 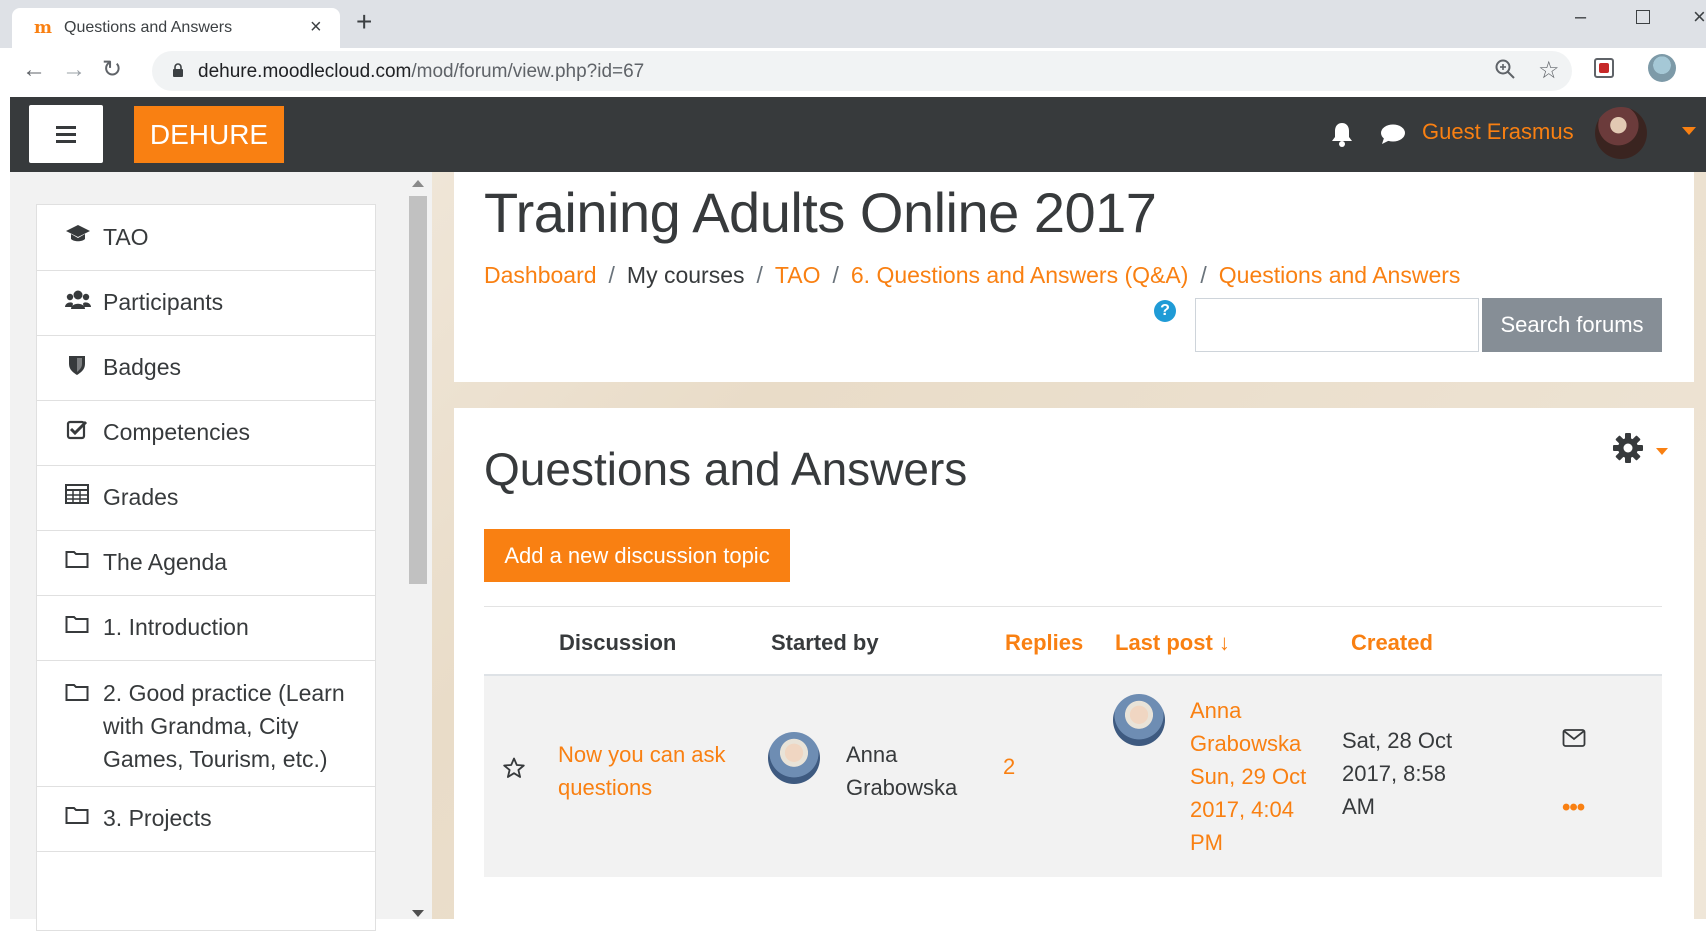 I want to click on started-by-name: Anna Grabowska, so click(x=902, y=771).